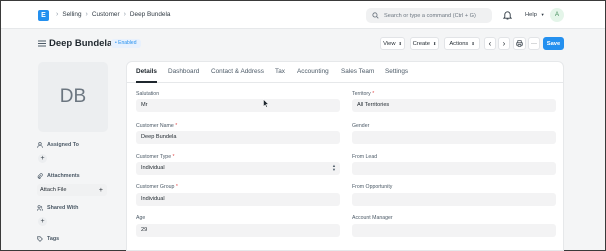 The height and width of the screenshot is (251, 606). What do you see at coordinates (313, 71) in the screenshot?
I see `tab-accounting: Accounting` at bounding box center [313, 71].